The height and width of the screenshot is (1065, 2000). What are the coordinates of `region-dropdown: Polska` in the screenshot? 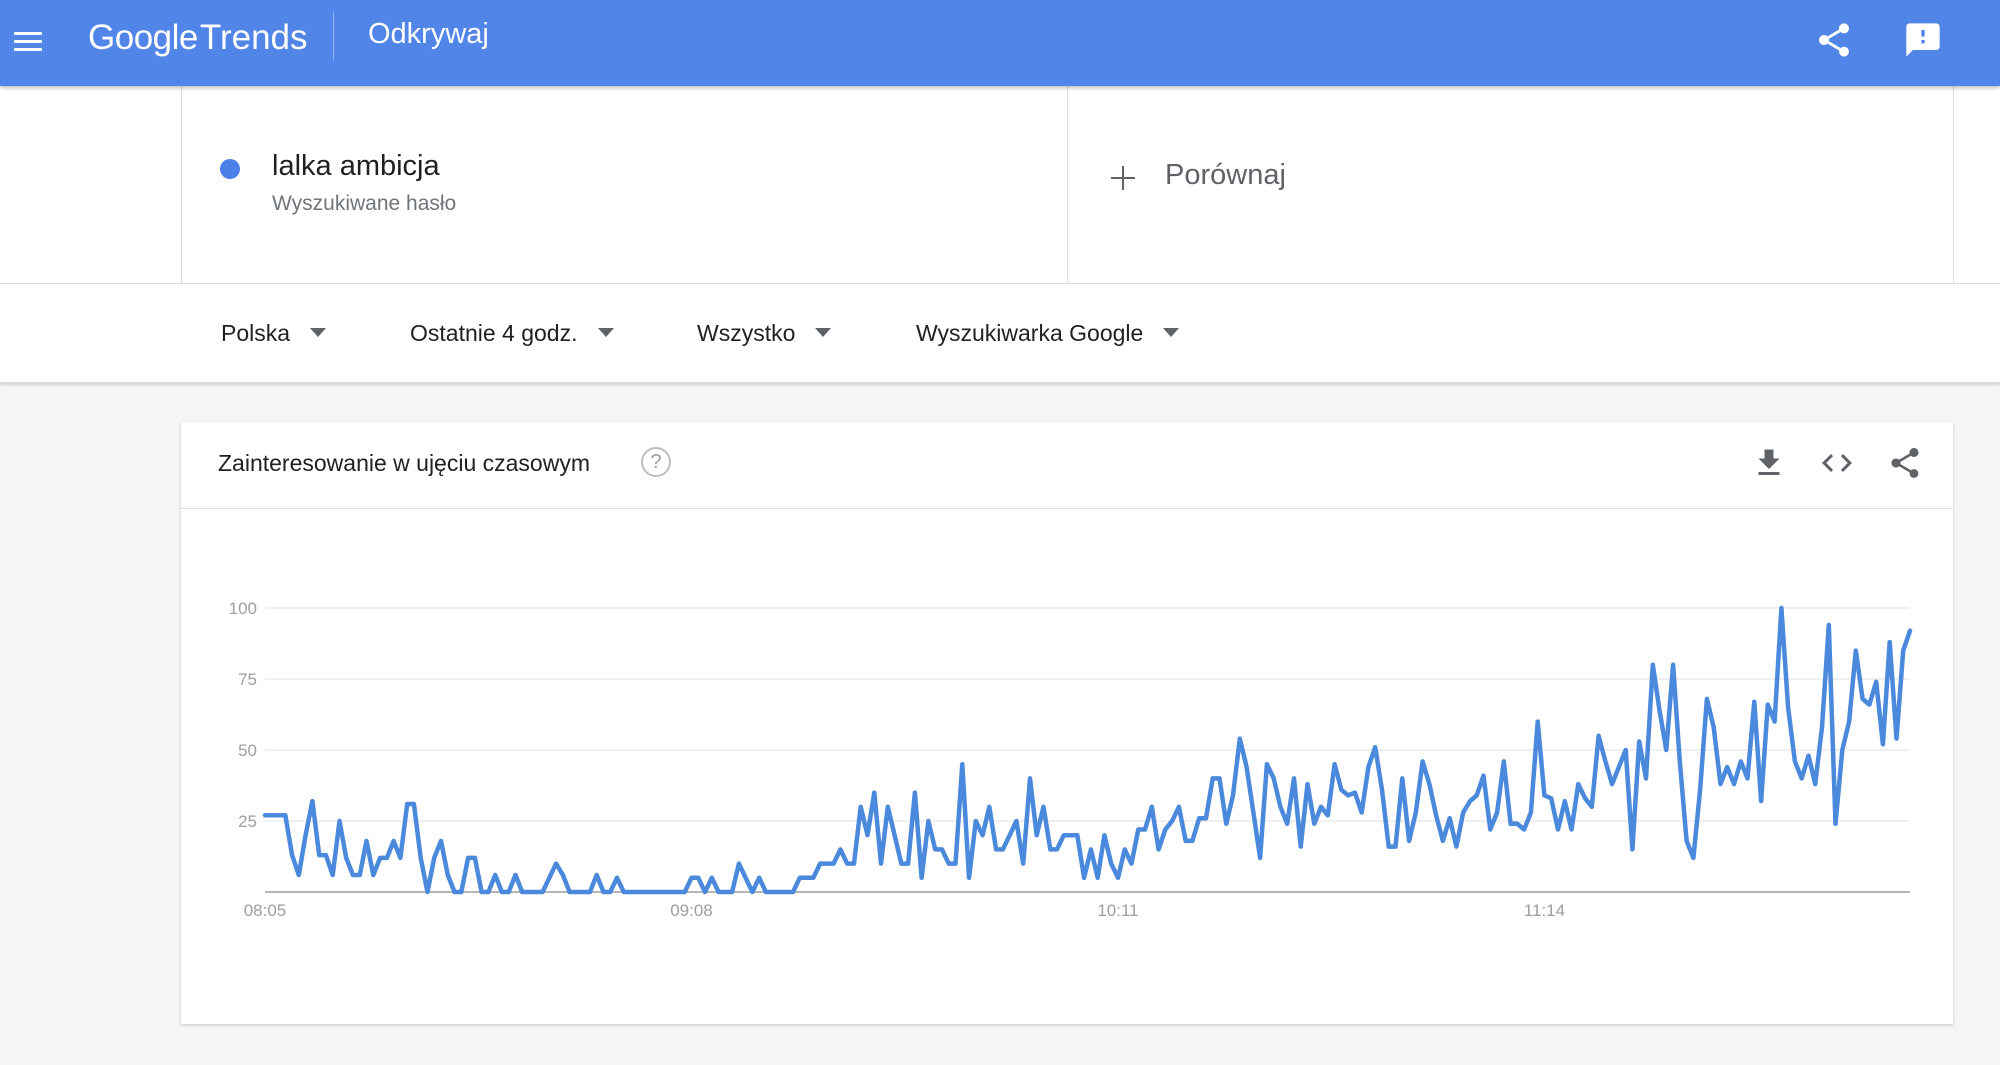 It's located at (274, 333).